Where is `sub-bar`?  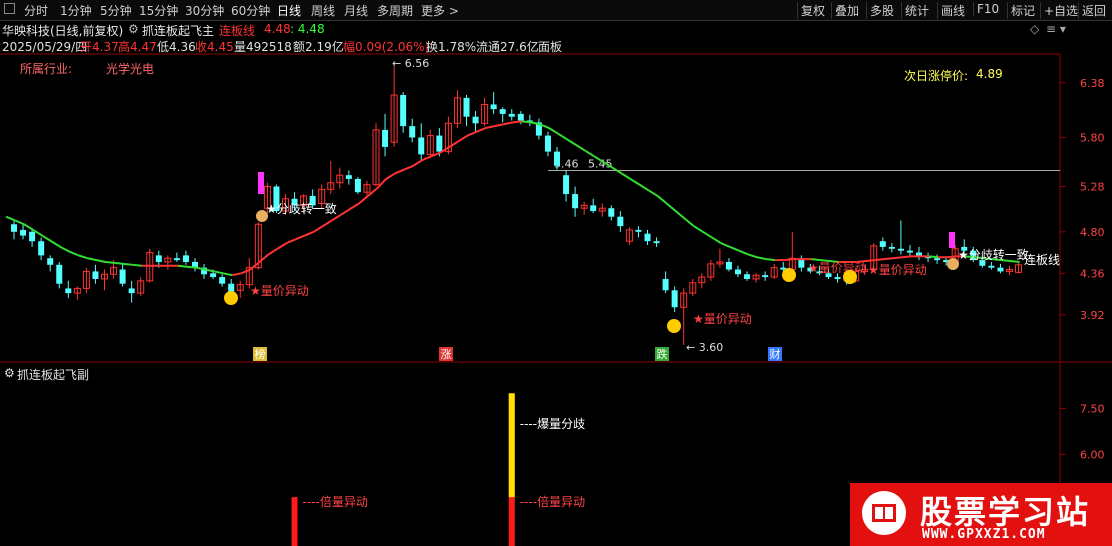 sub-bar is located at coordinates (511, 445).